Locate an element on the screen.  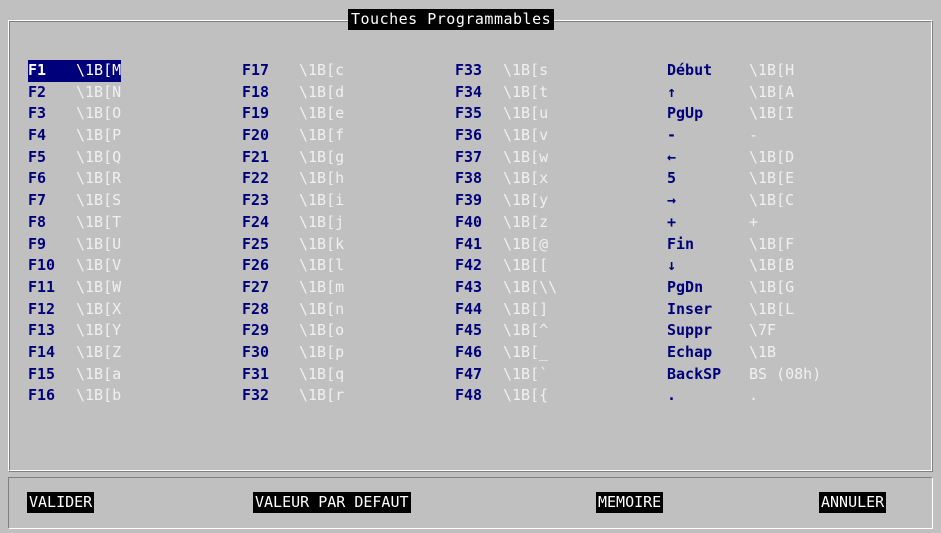
key-binding-row: F44 \1B[] is located at coordinates (506, 310).